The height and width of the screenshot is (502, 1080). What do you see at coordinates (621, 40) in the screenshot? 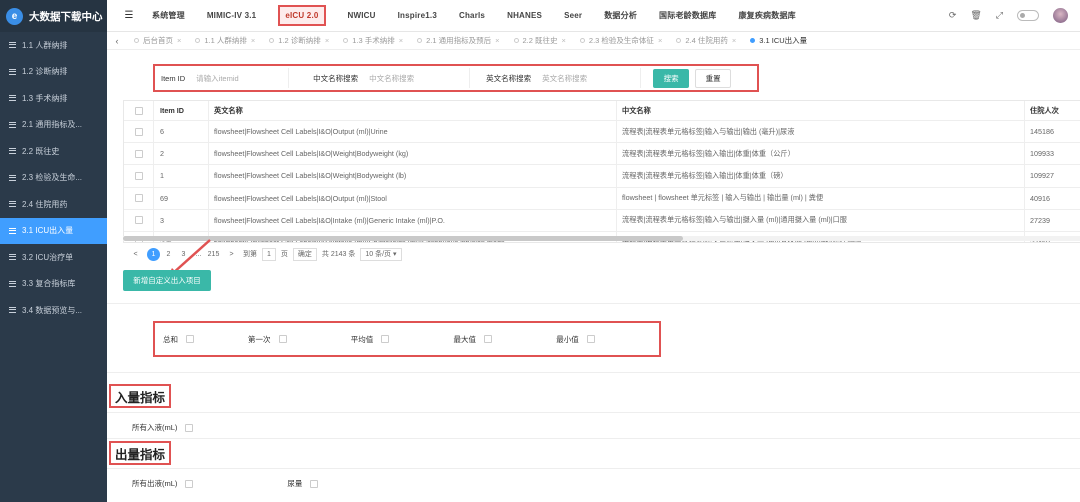
I see `tab-item: 2.3 检验及生命体征 ×` at bounding box center [621, 40].